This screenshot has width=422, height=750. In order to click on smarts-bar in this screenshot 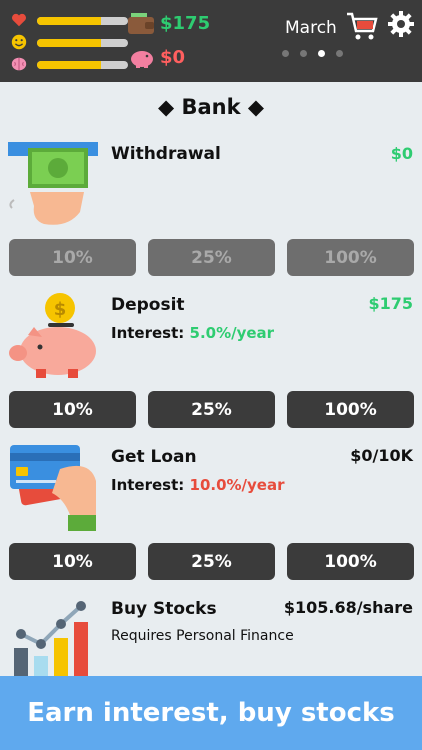, I will do `click(69, 65)`.